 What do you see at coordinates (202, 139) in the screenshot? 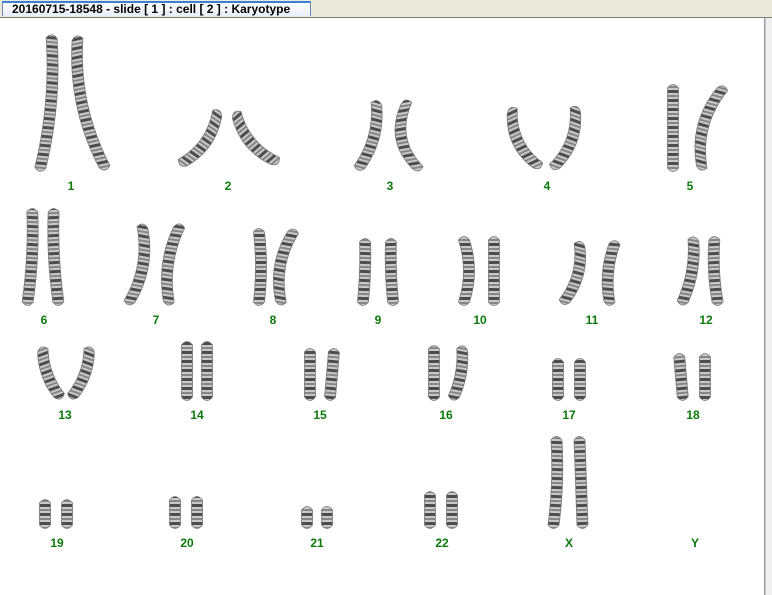
I see `chromosome-2-a` at bounding box center [202, 139].